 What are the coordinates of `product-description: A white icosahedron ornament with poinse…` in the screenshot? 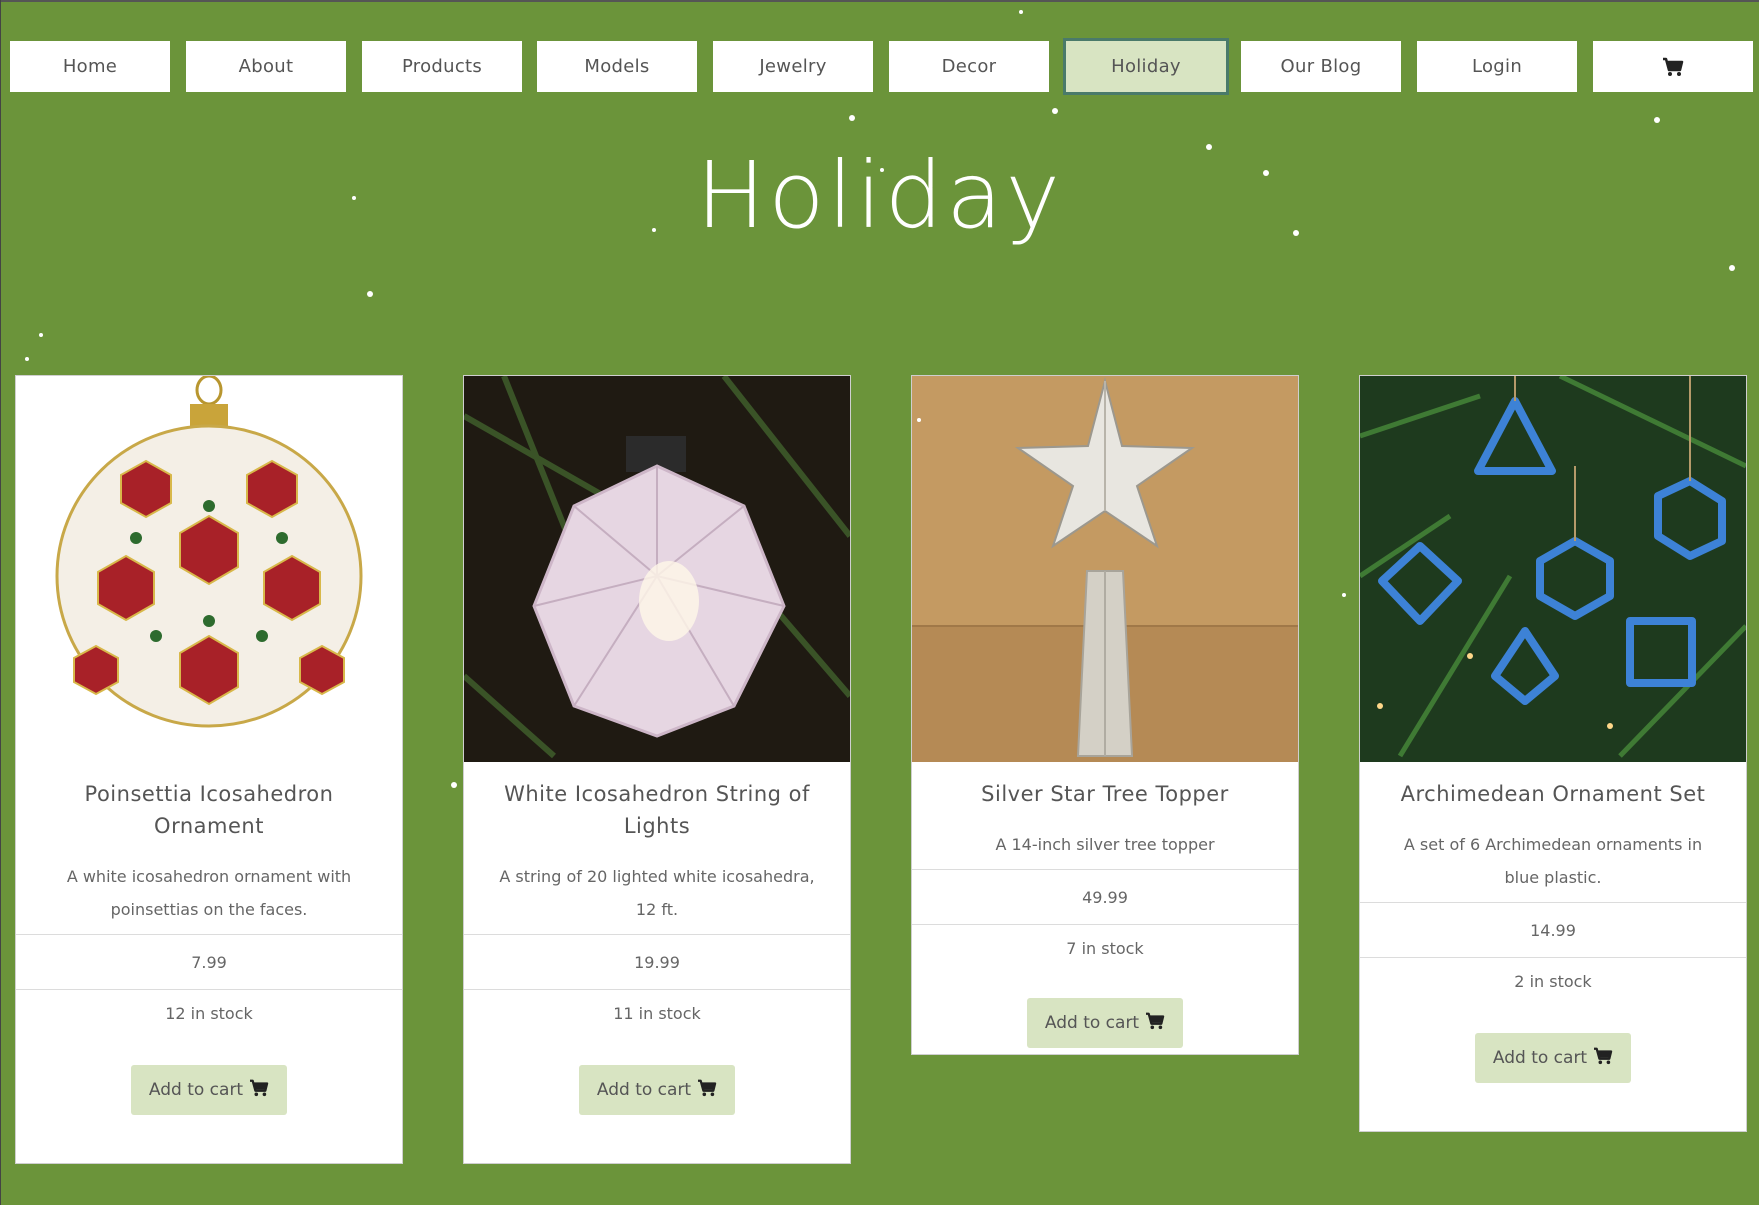 It's located at (209, 893).